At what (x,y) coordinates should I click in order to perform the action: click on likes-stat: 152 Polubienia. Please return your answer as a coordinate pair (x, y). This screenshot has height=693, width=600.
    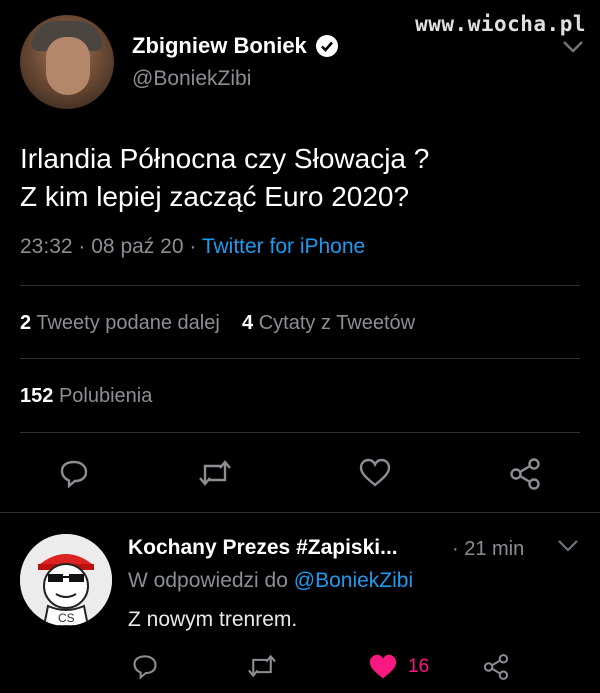
    Looking at the image, I should click on (86, 396).